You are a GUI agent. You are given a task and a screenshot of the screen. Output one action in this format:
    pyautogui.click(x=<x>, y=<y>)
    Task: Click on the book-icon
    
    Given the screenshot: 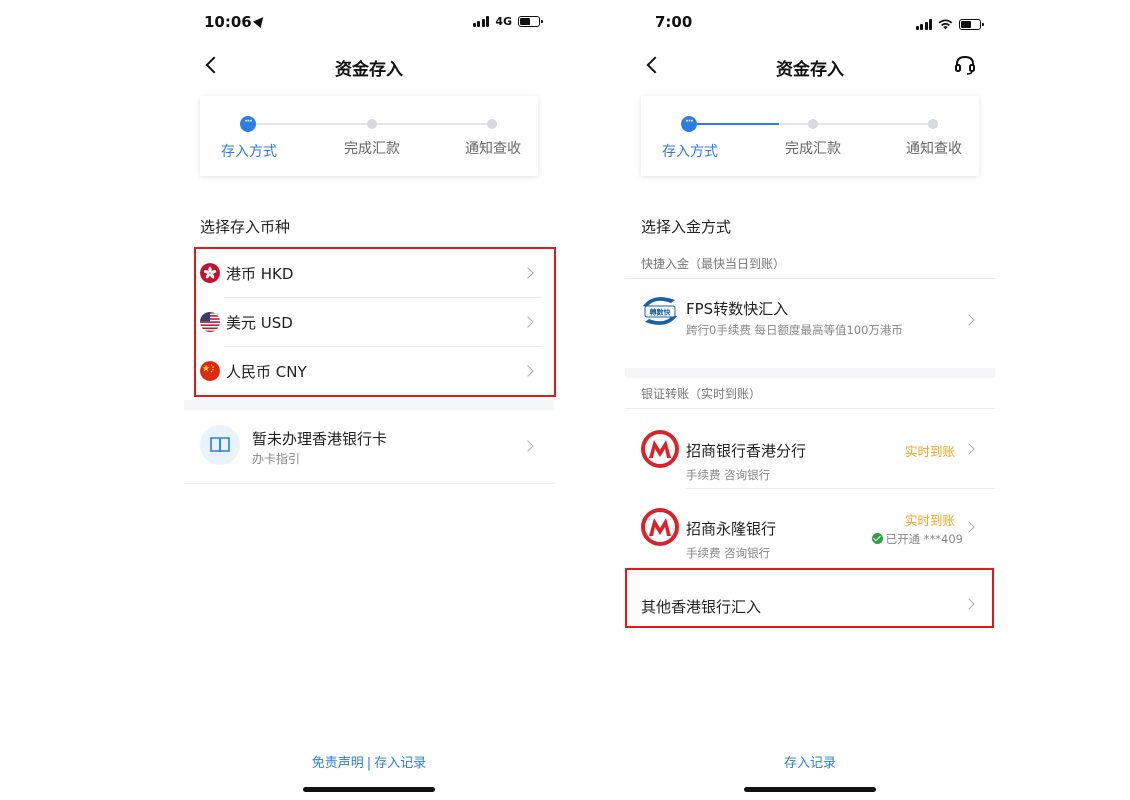 What is the action you would take?
    pyautogui.click(x=220, y=445)
    